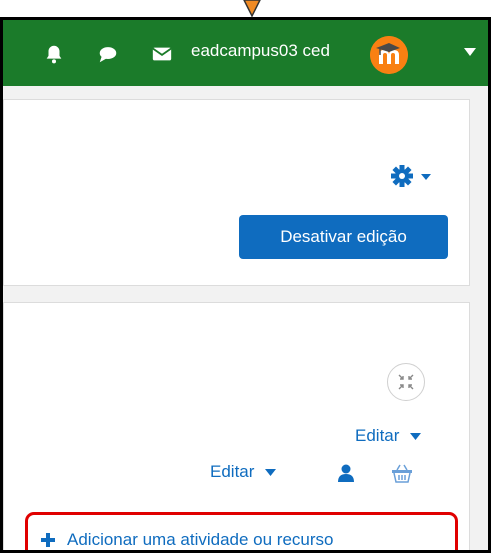 Image resolution: width=497 pixels, height=559 pixels. Describe the element at coordinates (402, 473) in the screenshot. I see `basket-icon` at that location.